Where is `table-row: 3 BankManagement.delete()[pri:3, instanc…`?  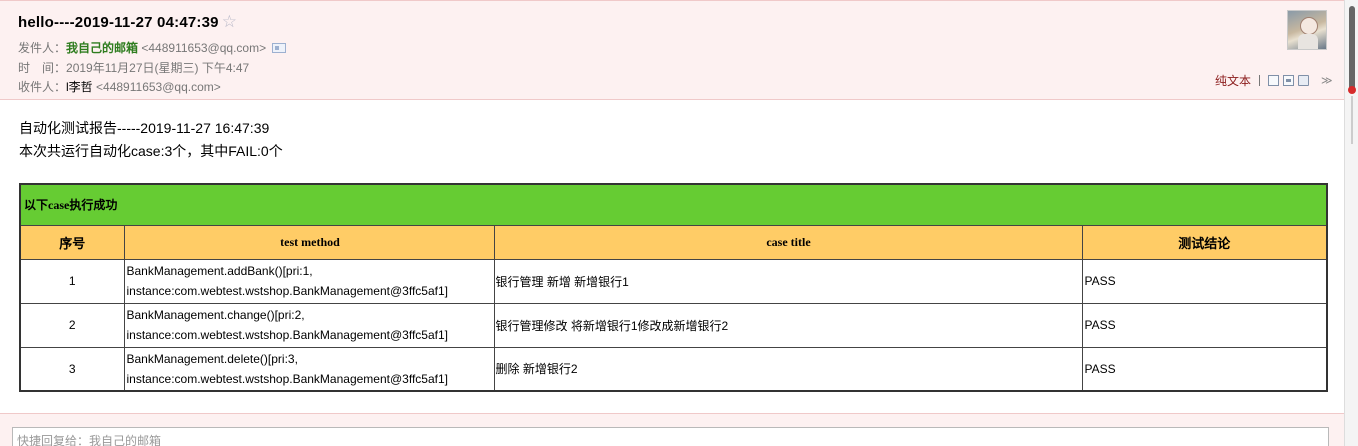 table-row: 3 BankManagement.delete()[pri:3, instanc… is located at coordinates (673, 369).